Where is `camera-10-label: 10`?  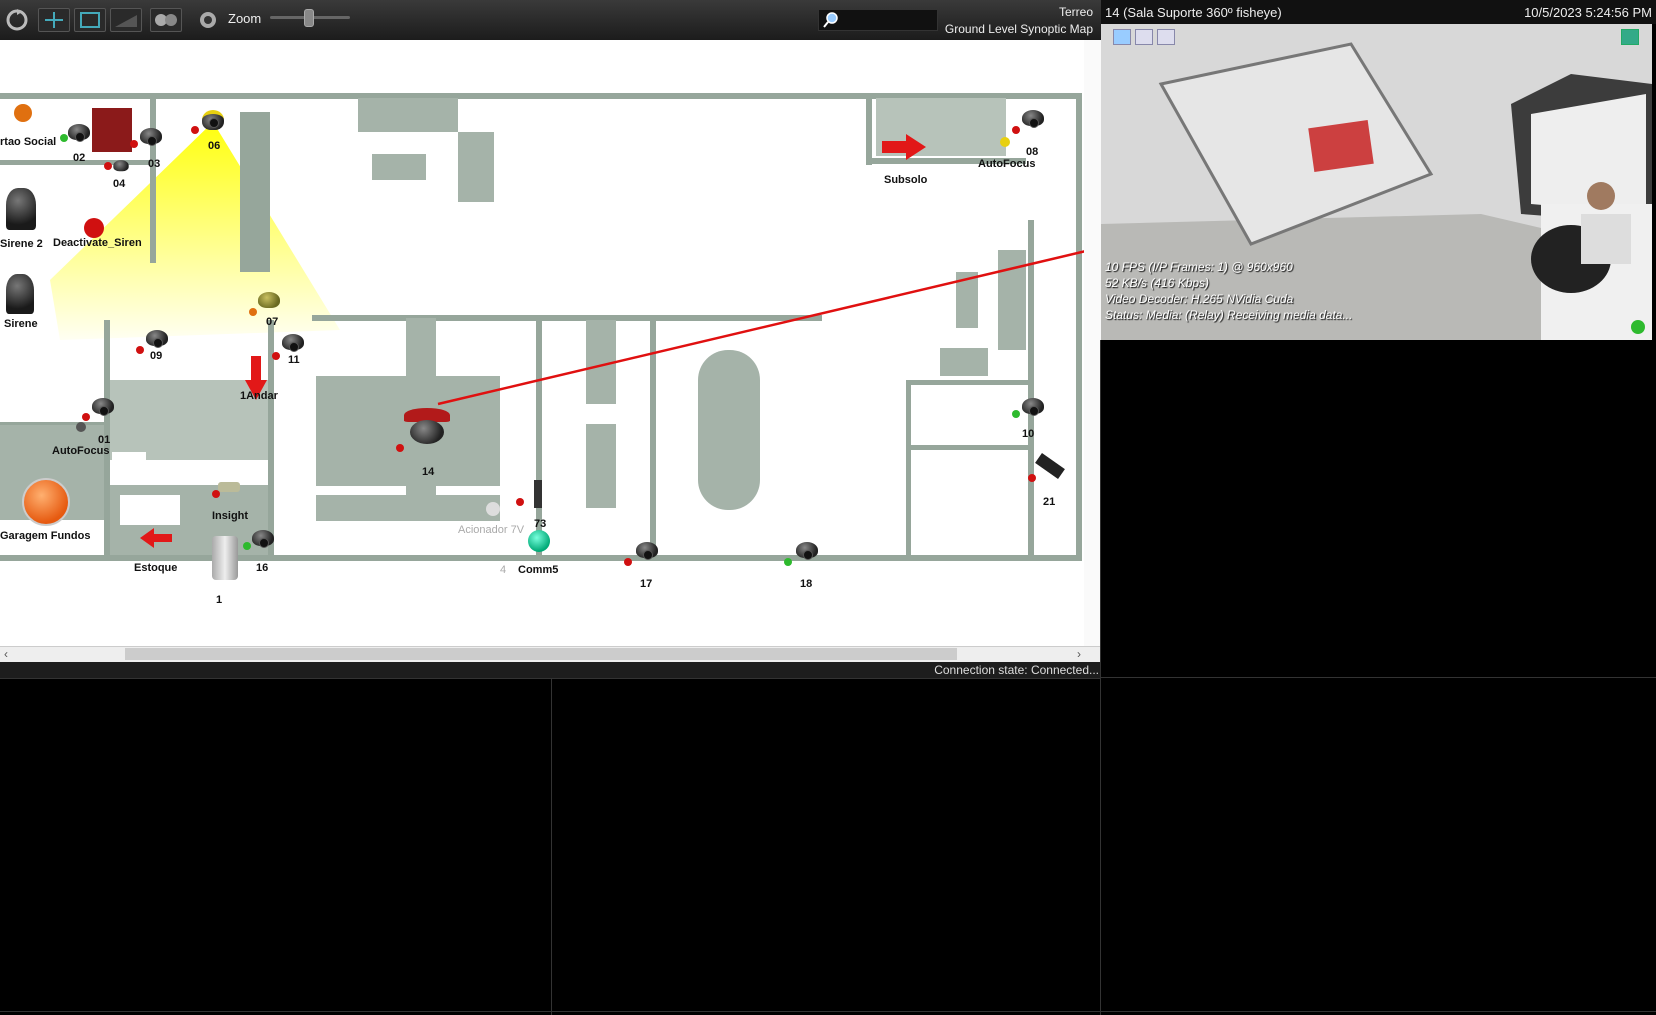 camera-10-label: 10 is located at coordinates (1028, 434).